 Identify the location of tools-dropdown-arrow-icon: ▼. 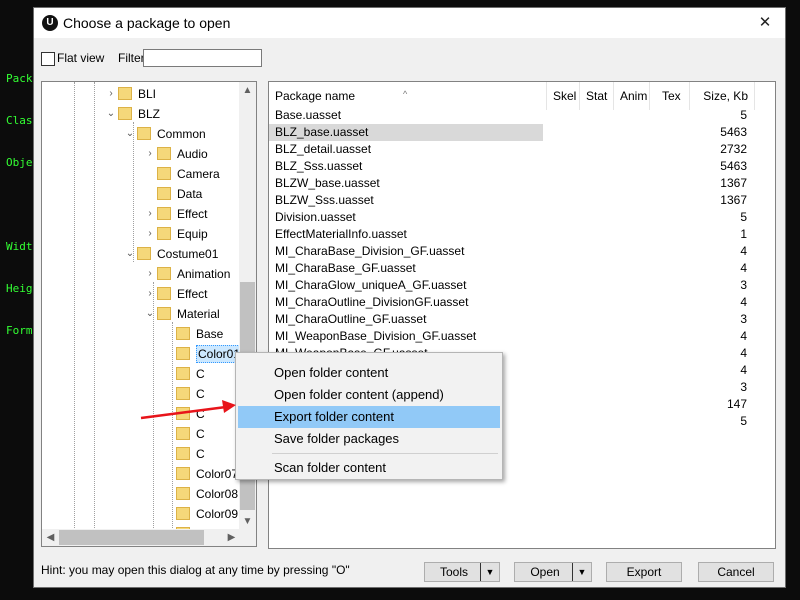
(489, 572).